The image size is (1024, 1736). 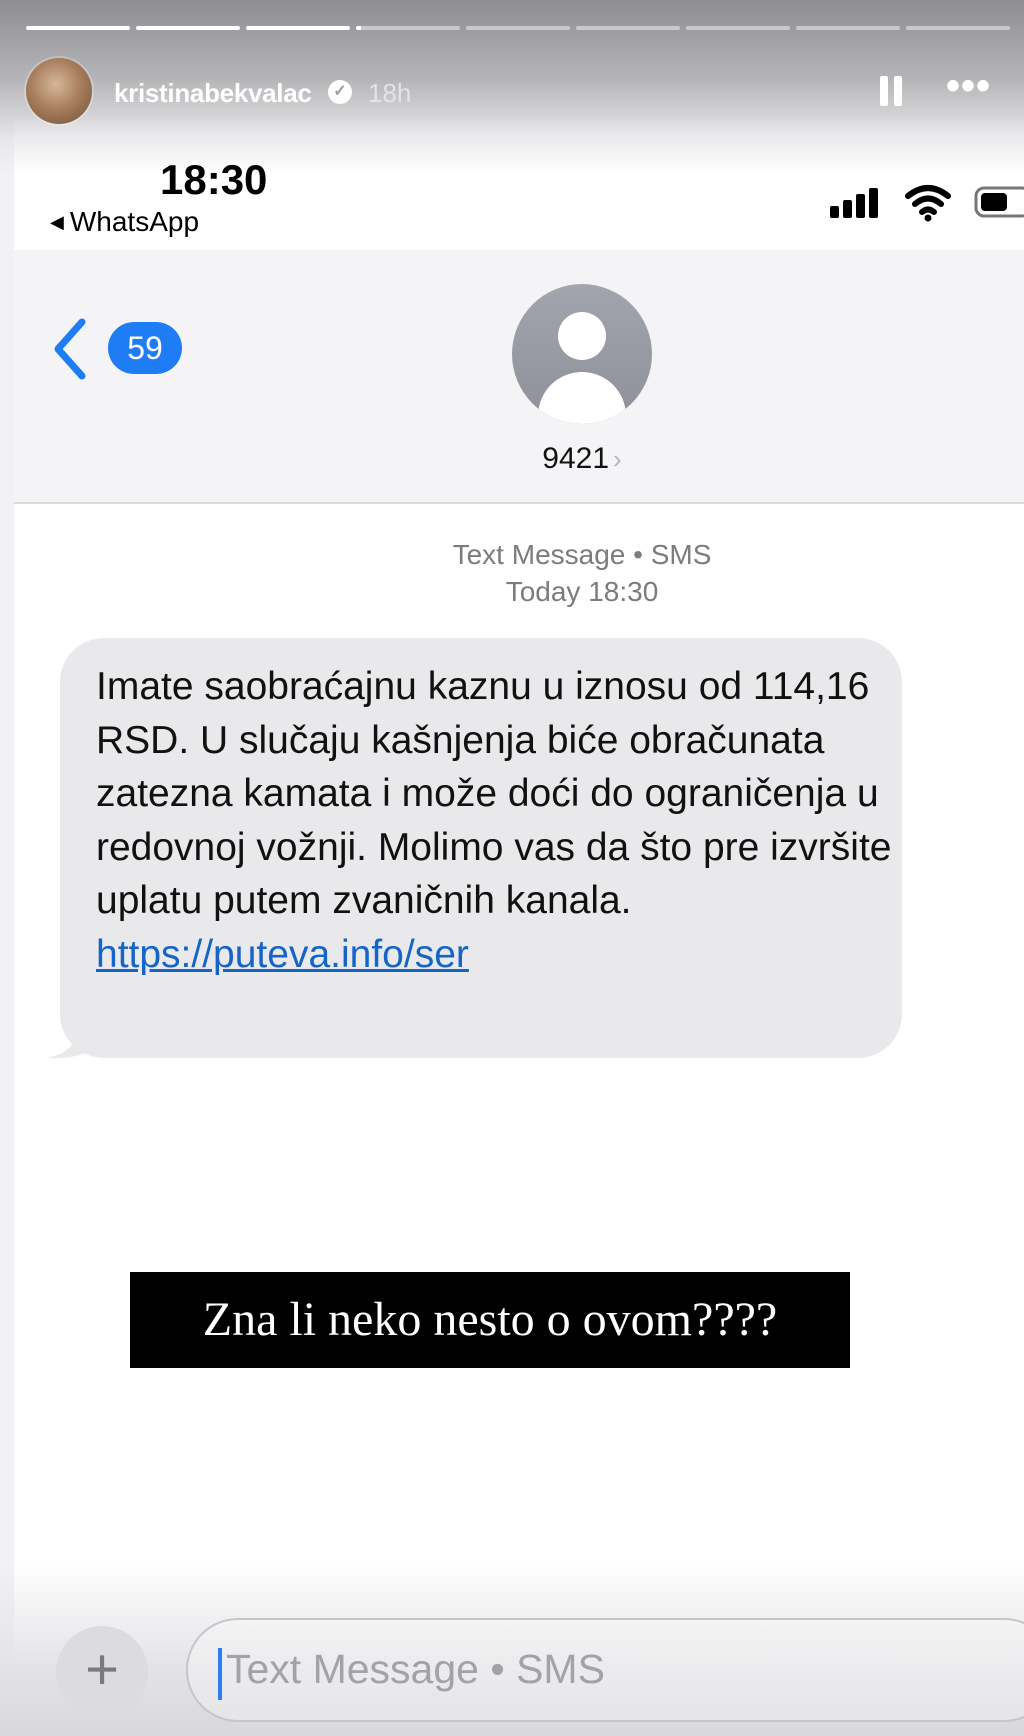 What do you see at coordinates (516, 92) in the screenshot?
I see `story-header: kristinabekvalac ✓ 18h •••` at bounding box center [516, 92].